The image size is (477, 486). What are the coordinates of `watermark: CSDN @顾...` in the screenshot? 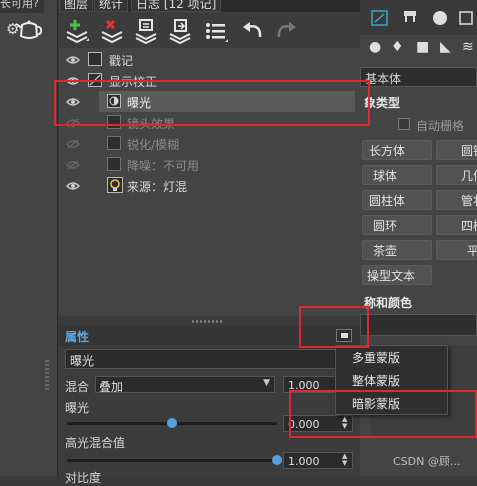 It's located at (427, 461).